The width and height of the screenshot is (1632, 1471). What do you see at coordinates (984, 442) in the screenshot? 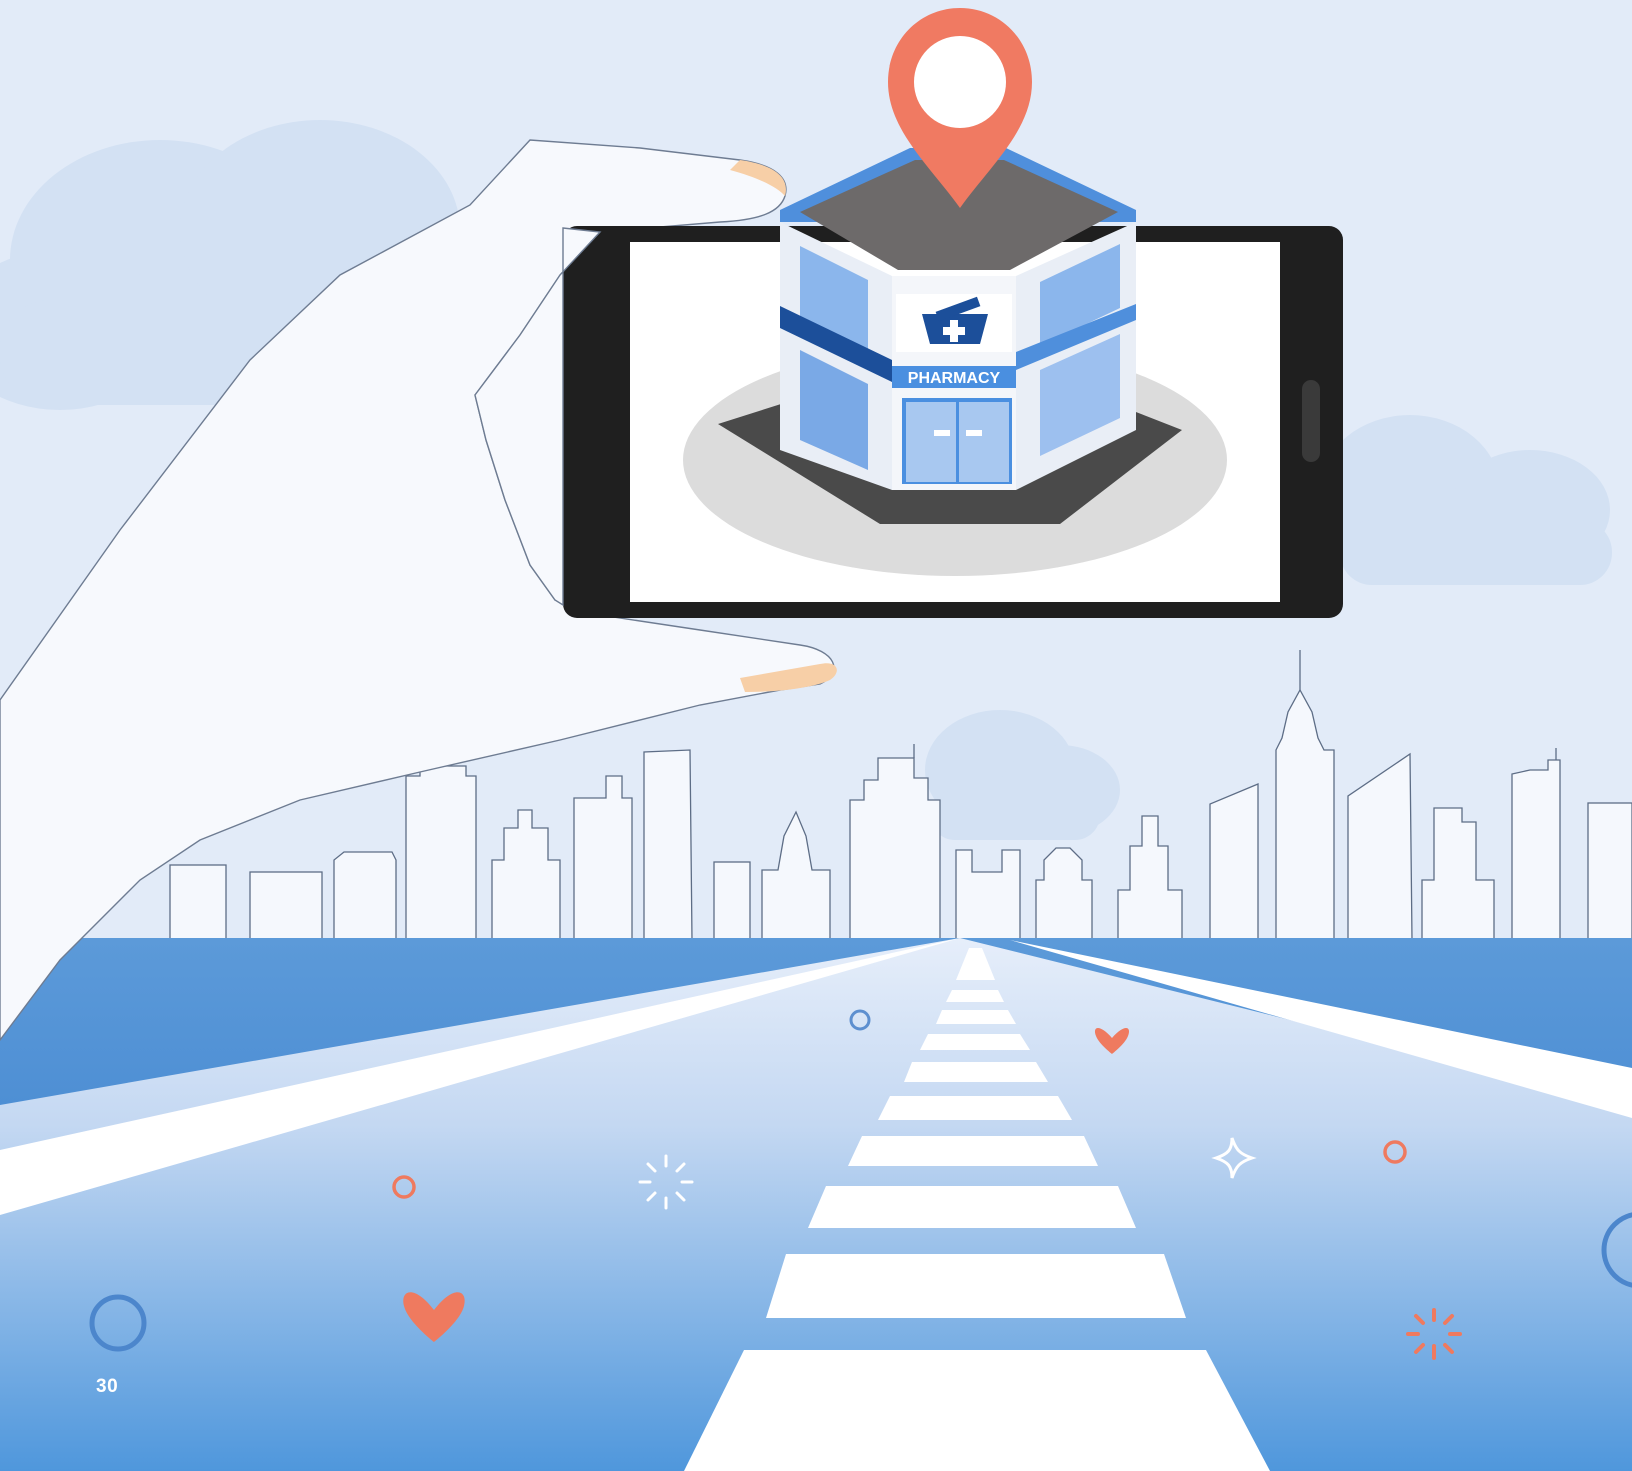
I see `store-door-right` at bounding box center [984, 442].